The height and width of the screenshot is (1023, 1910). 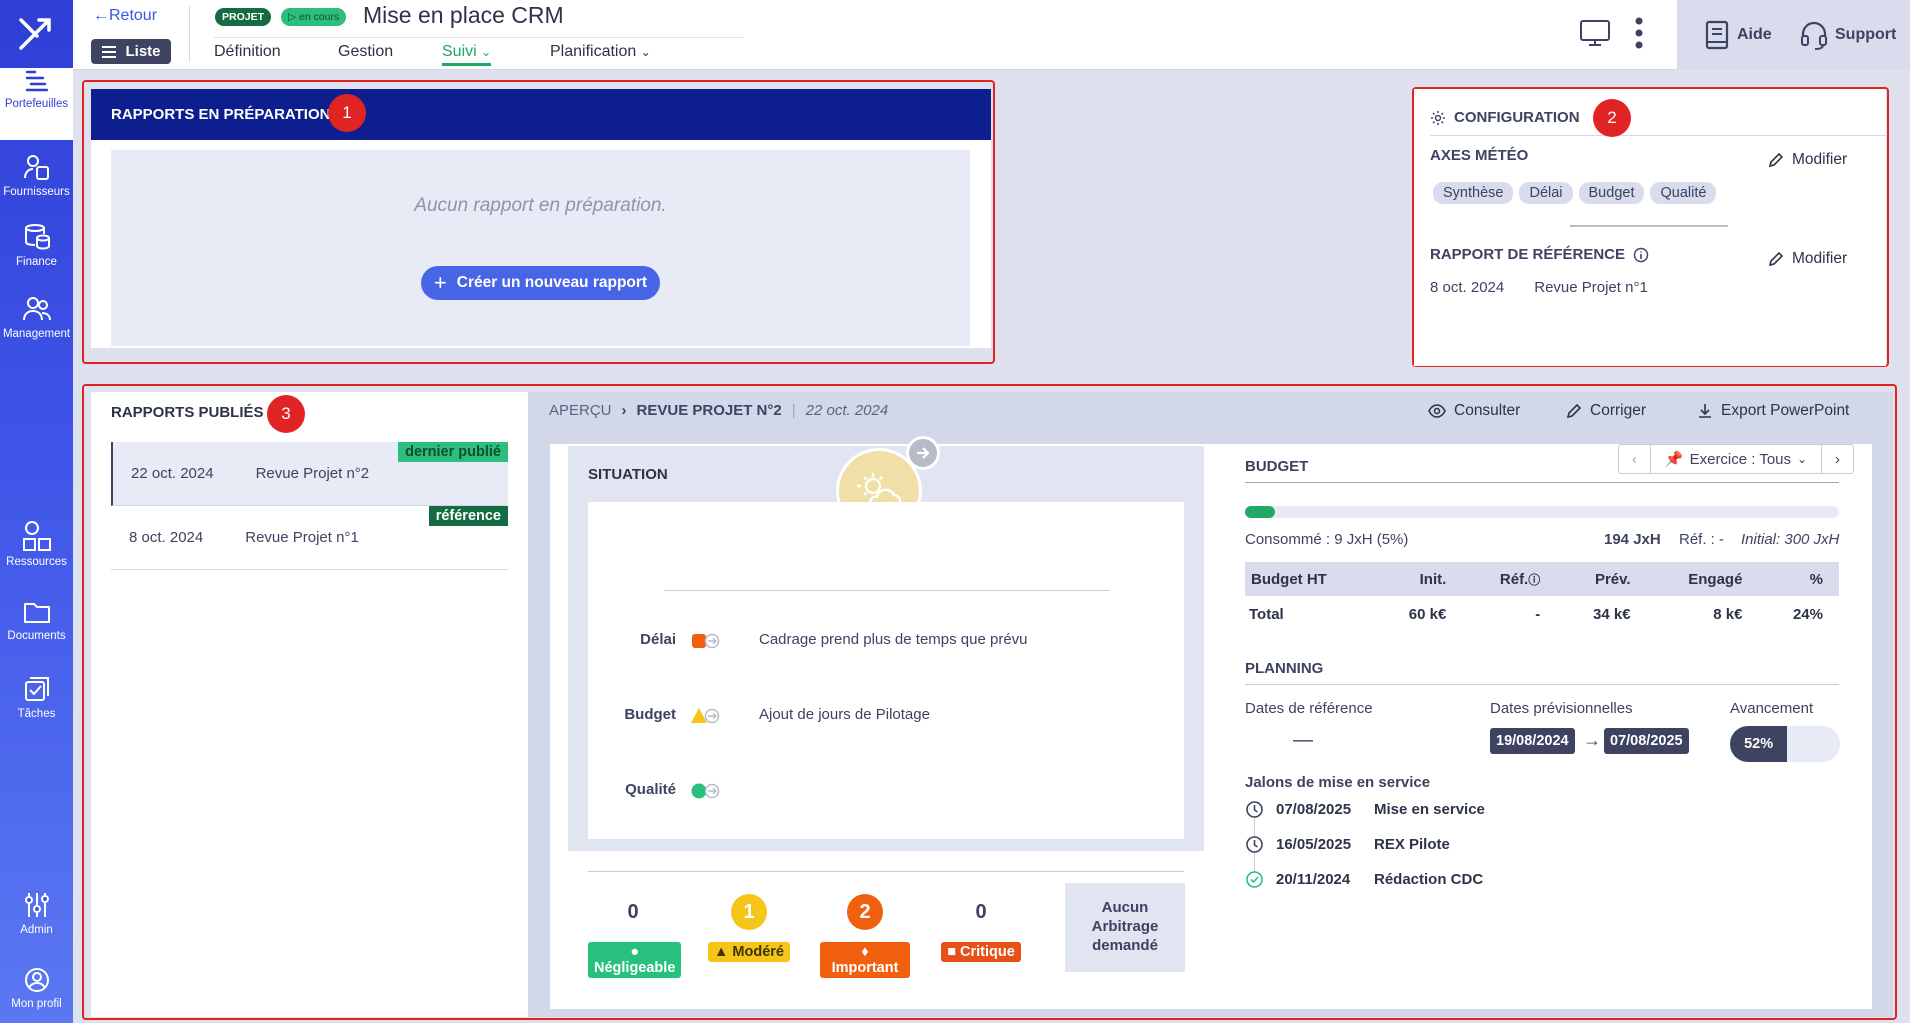 I want to click on total-jxh: 194 JxH, so click(x=1632, y=539).